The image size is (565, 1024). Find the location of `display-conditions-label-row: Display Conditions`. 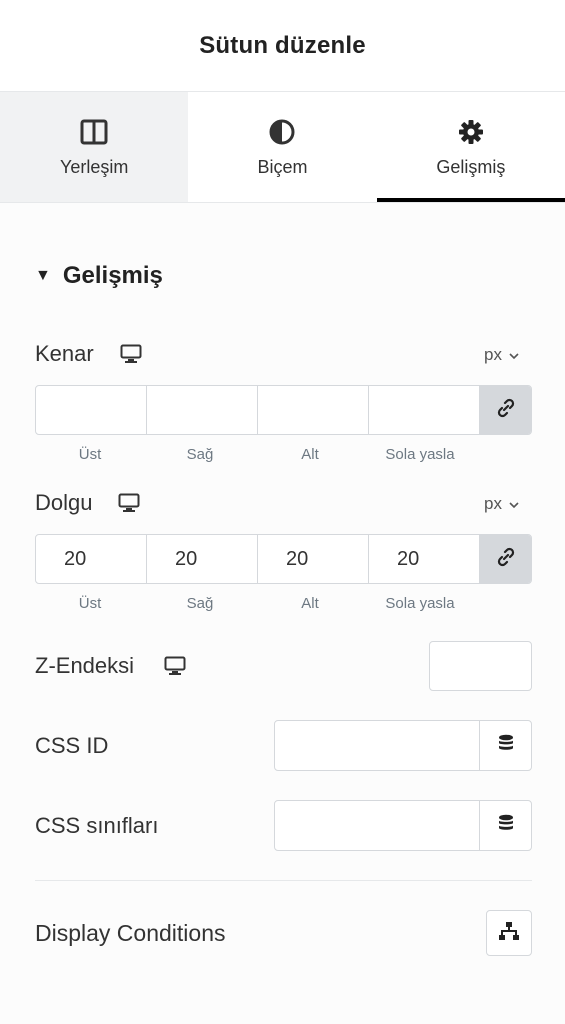

display-conditions-label-row: Display Conditions is located at coordinates (130, 933).